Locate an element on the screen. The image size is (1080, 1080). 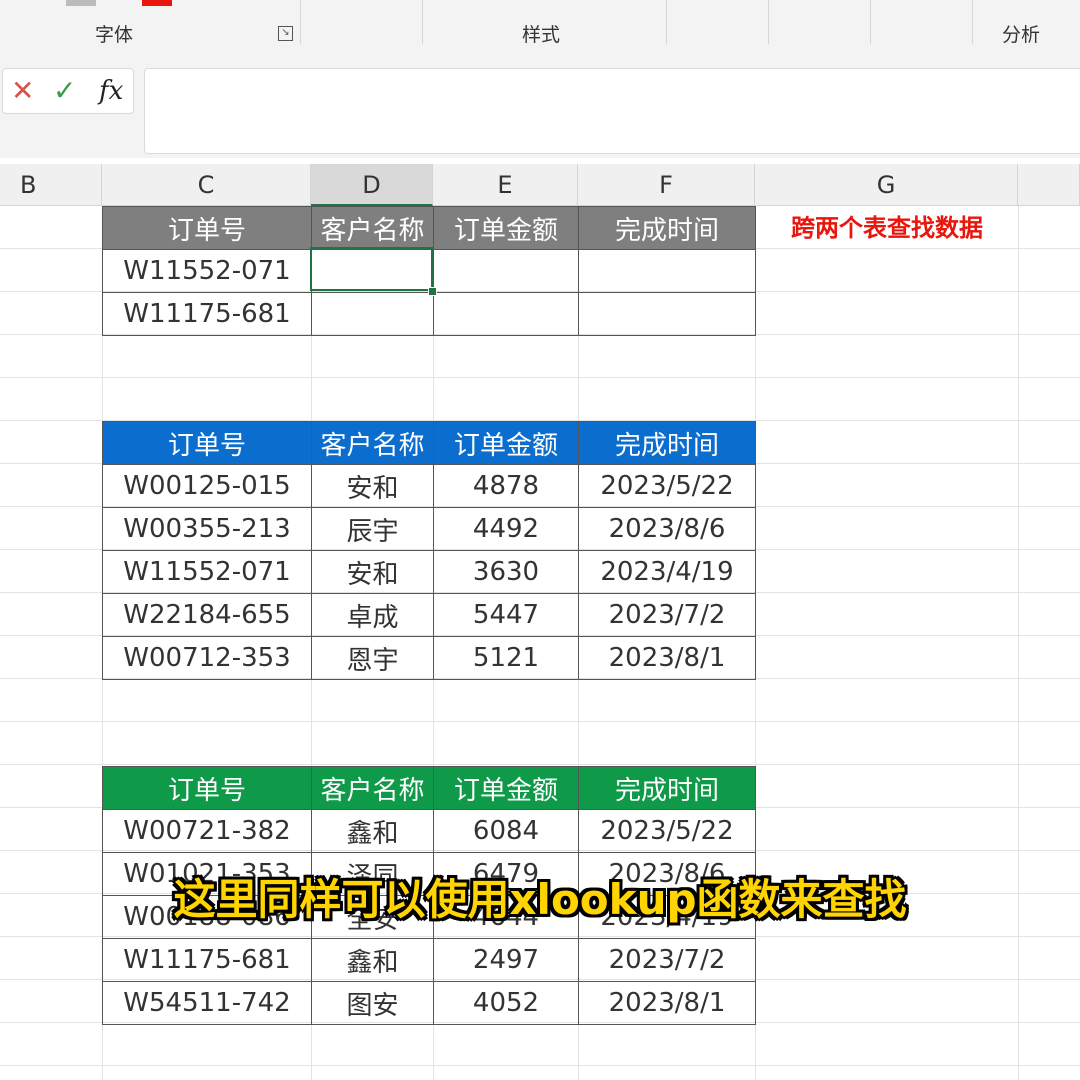
table-cell: W00712-353 is located at coordinates (207, 658).